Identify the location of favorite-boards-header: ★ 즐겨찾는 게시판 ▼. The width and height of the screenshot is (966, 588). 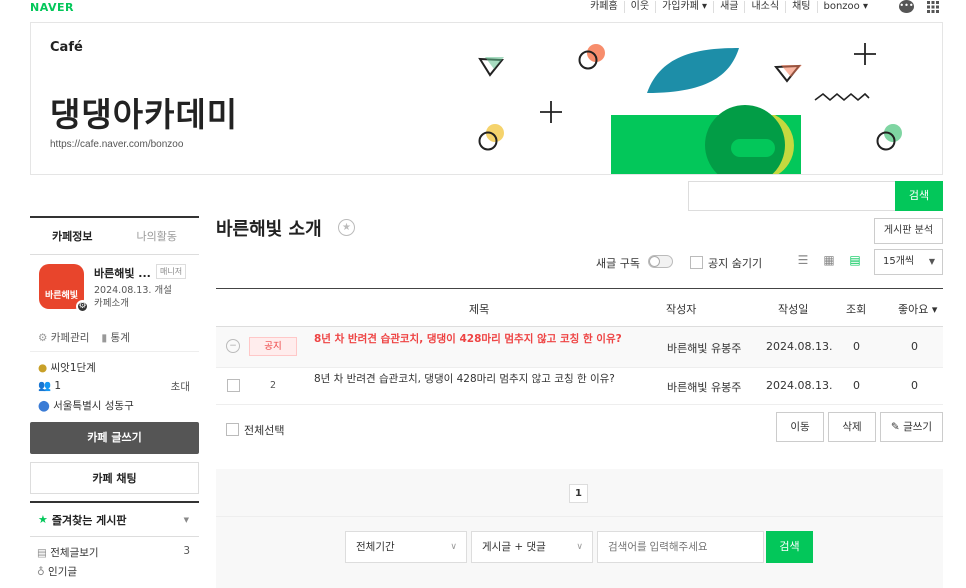
(114, 519).